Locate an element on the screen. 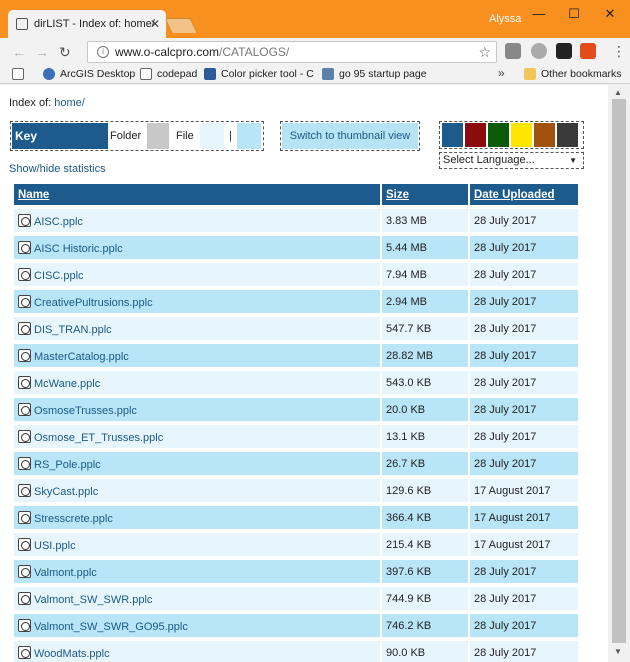  switch-thumbnail-button: Switch to thumbnail view is located at coordinates (350, 136).